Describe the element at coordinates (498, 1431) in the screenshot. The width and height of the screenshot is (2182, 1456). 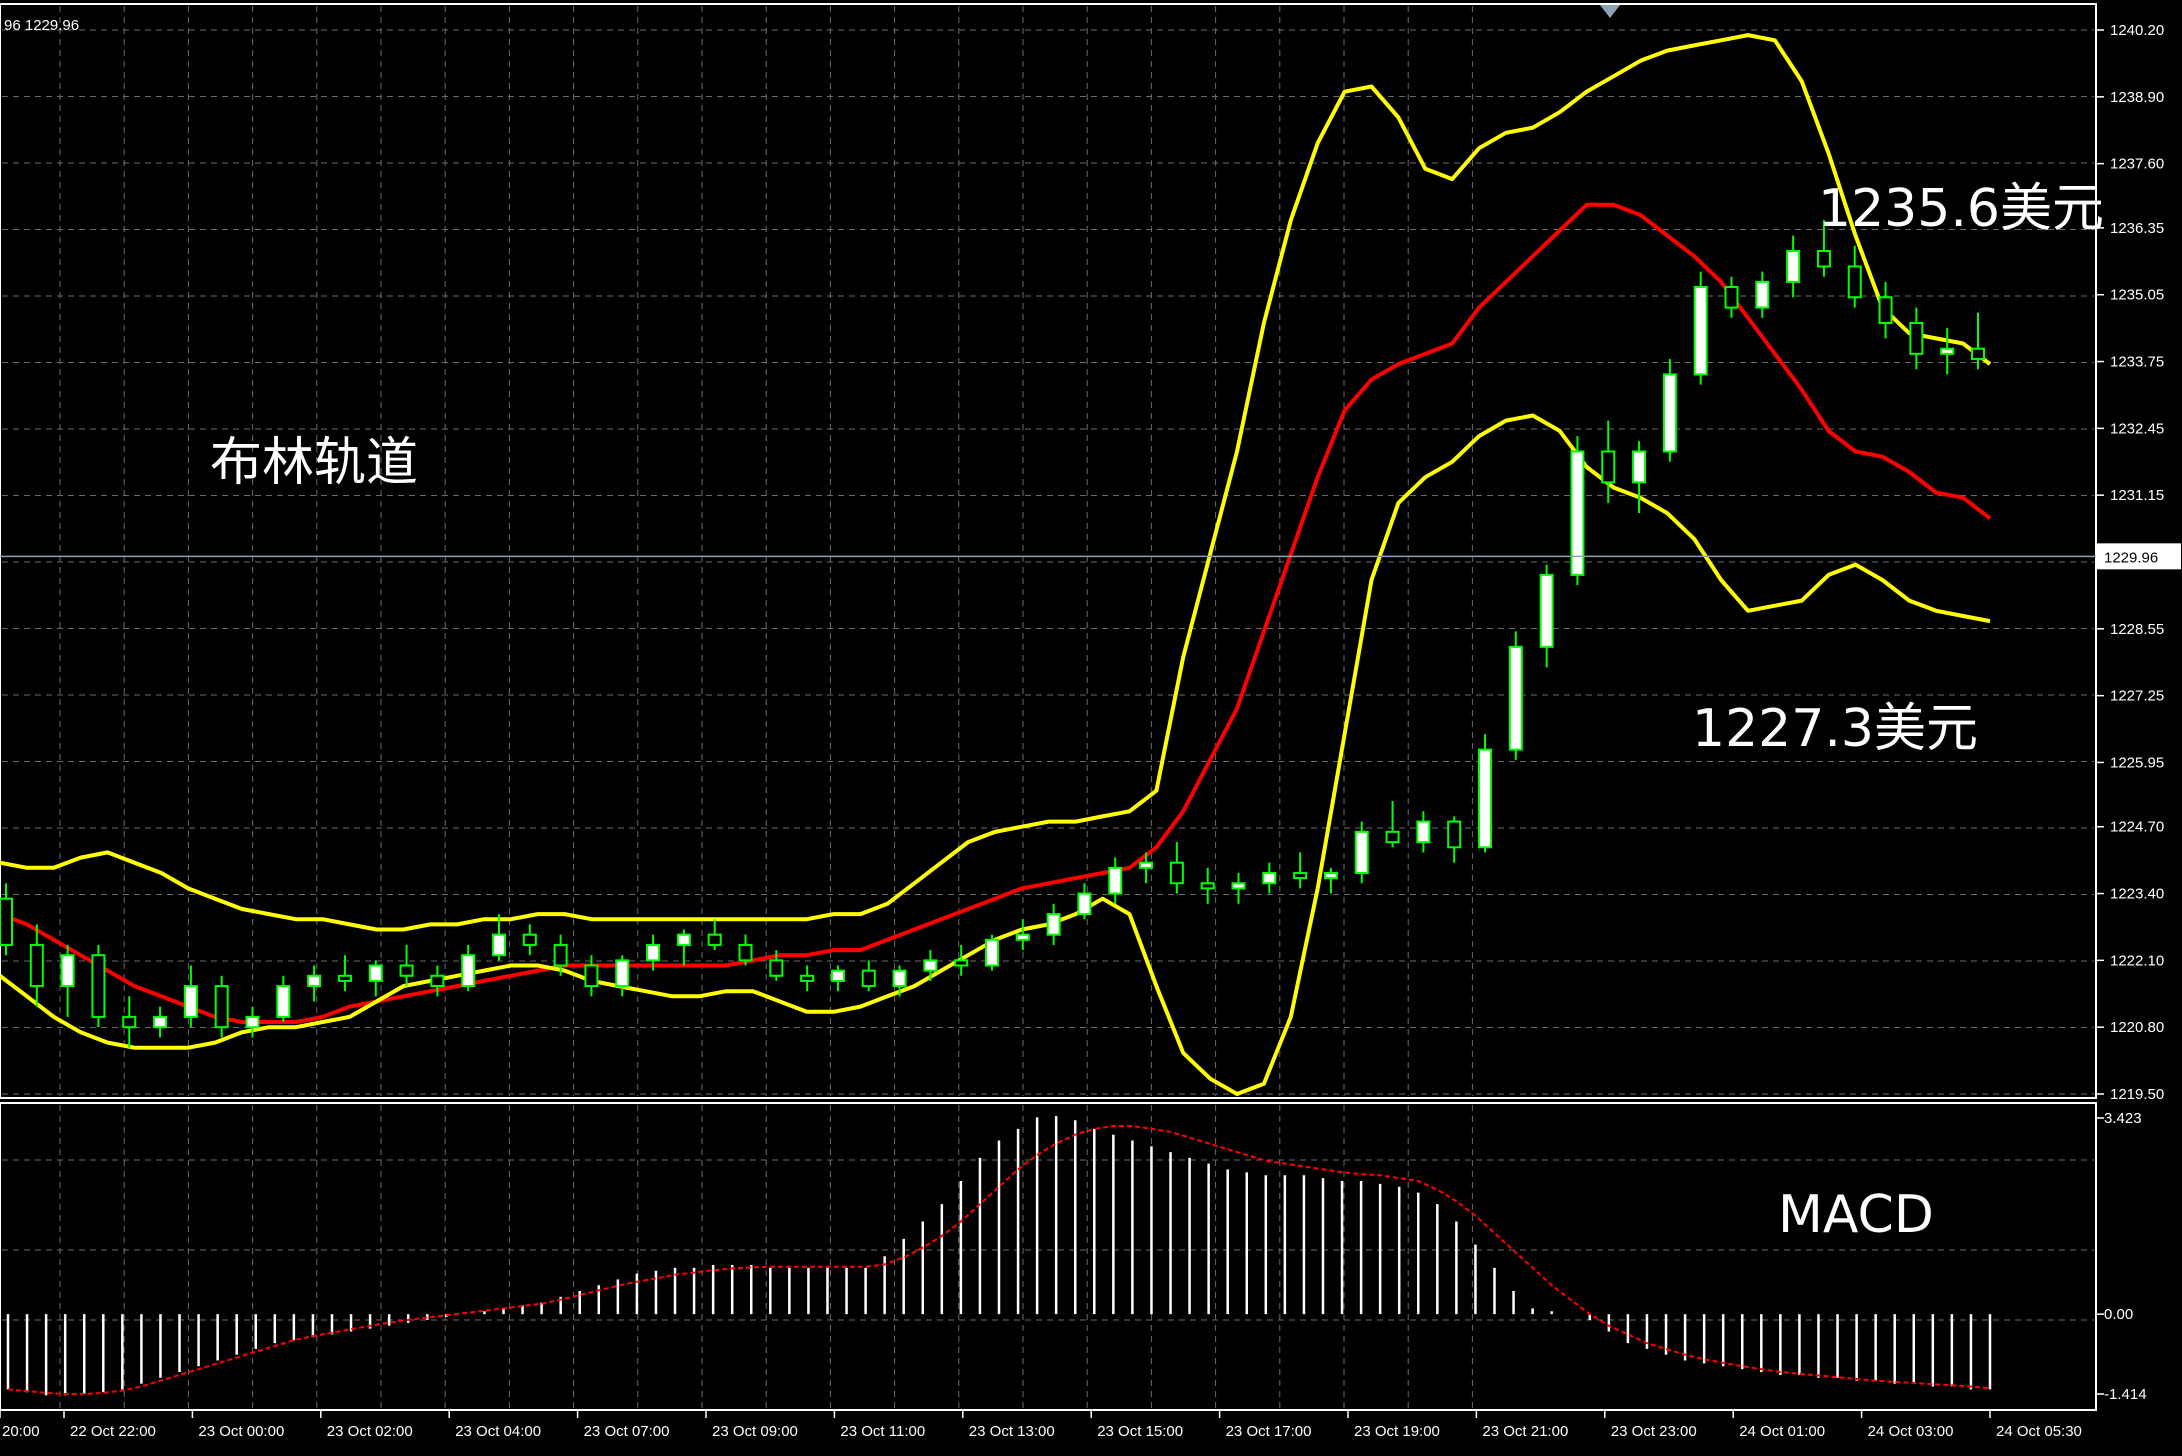
I see `x-tick-label: 23 Oct 04:00` at that location.